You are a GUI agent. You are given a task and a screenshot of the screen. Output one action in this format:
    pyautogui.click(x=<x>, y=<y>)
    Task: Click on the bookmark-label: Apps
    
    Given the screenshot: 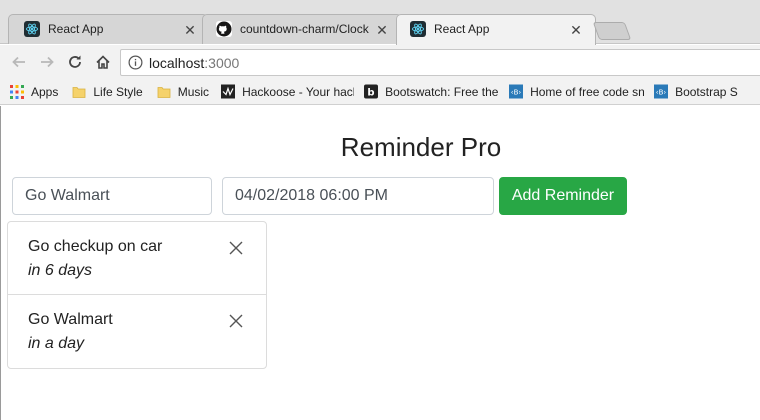 What is the action you would take?
    pyautogui.click(x=45, y=91)
    